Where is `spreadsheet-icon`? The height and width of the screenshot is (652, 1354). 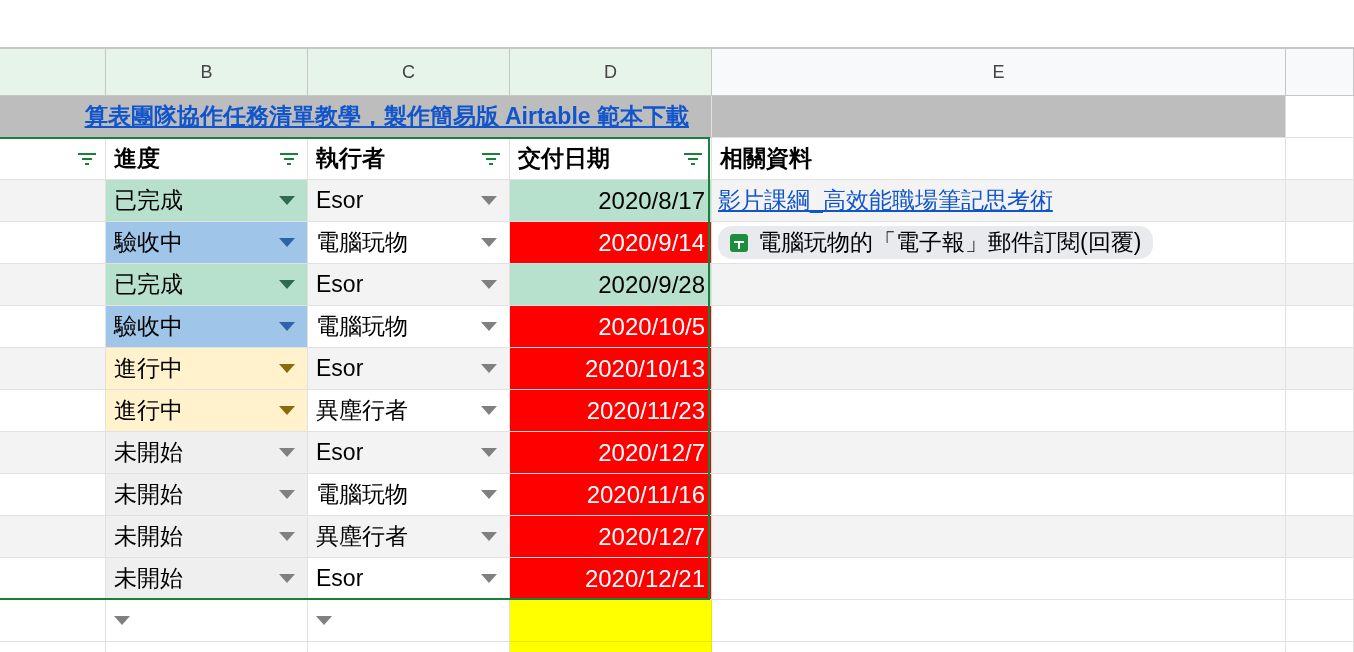 spreadsheet-icon is located at coordinates (739, 242).